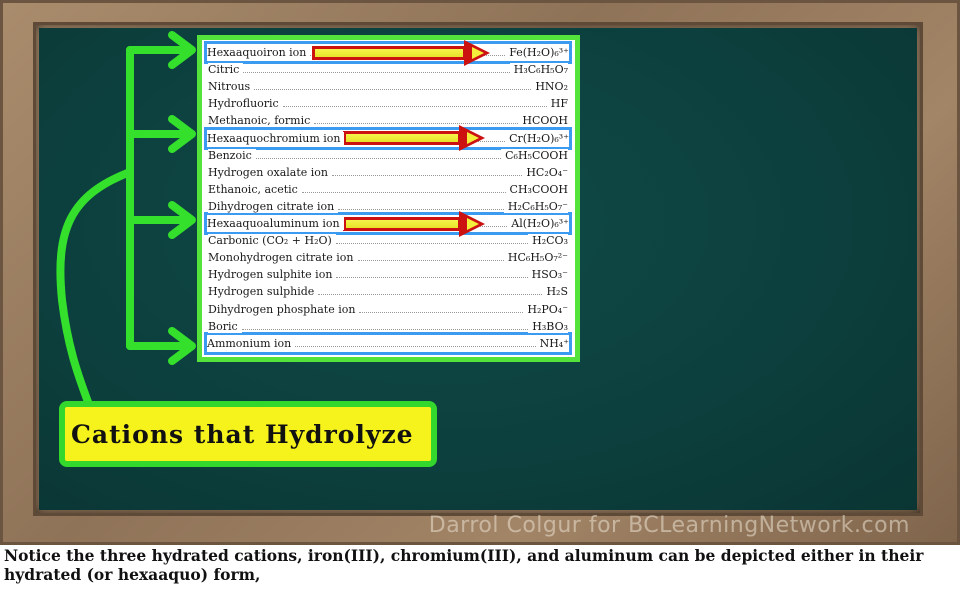 Image resolution: width=960 pixels, height=600 pixels. Describe the element at coordinates (255, 189) in the screenshot. I see `row-name: Ethanoic, acetic` at that location.